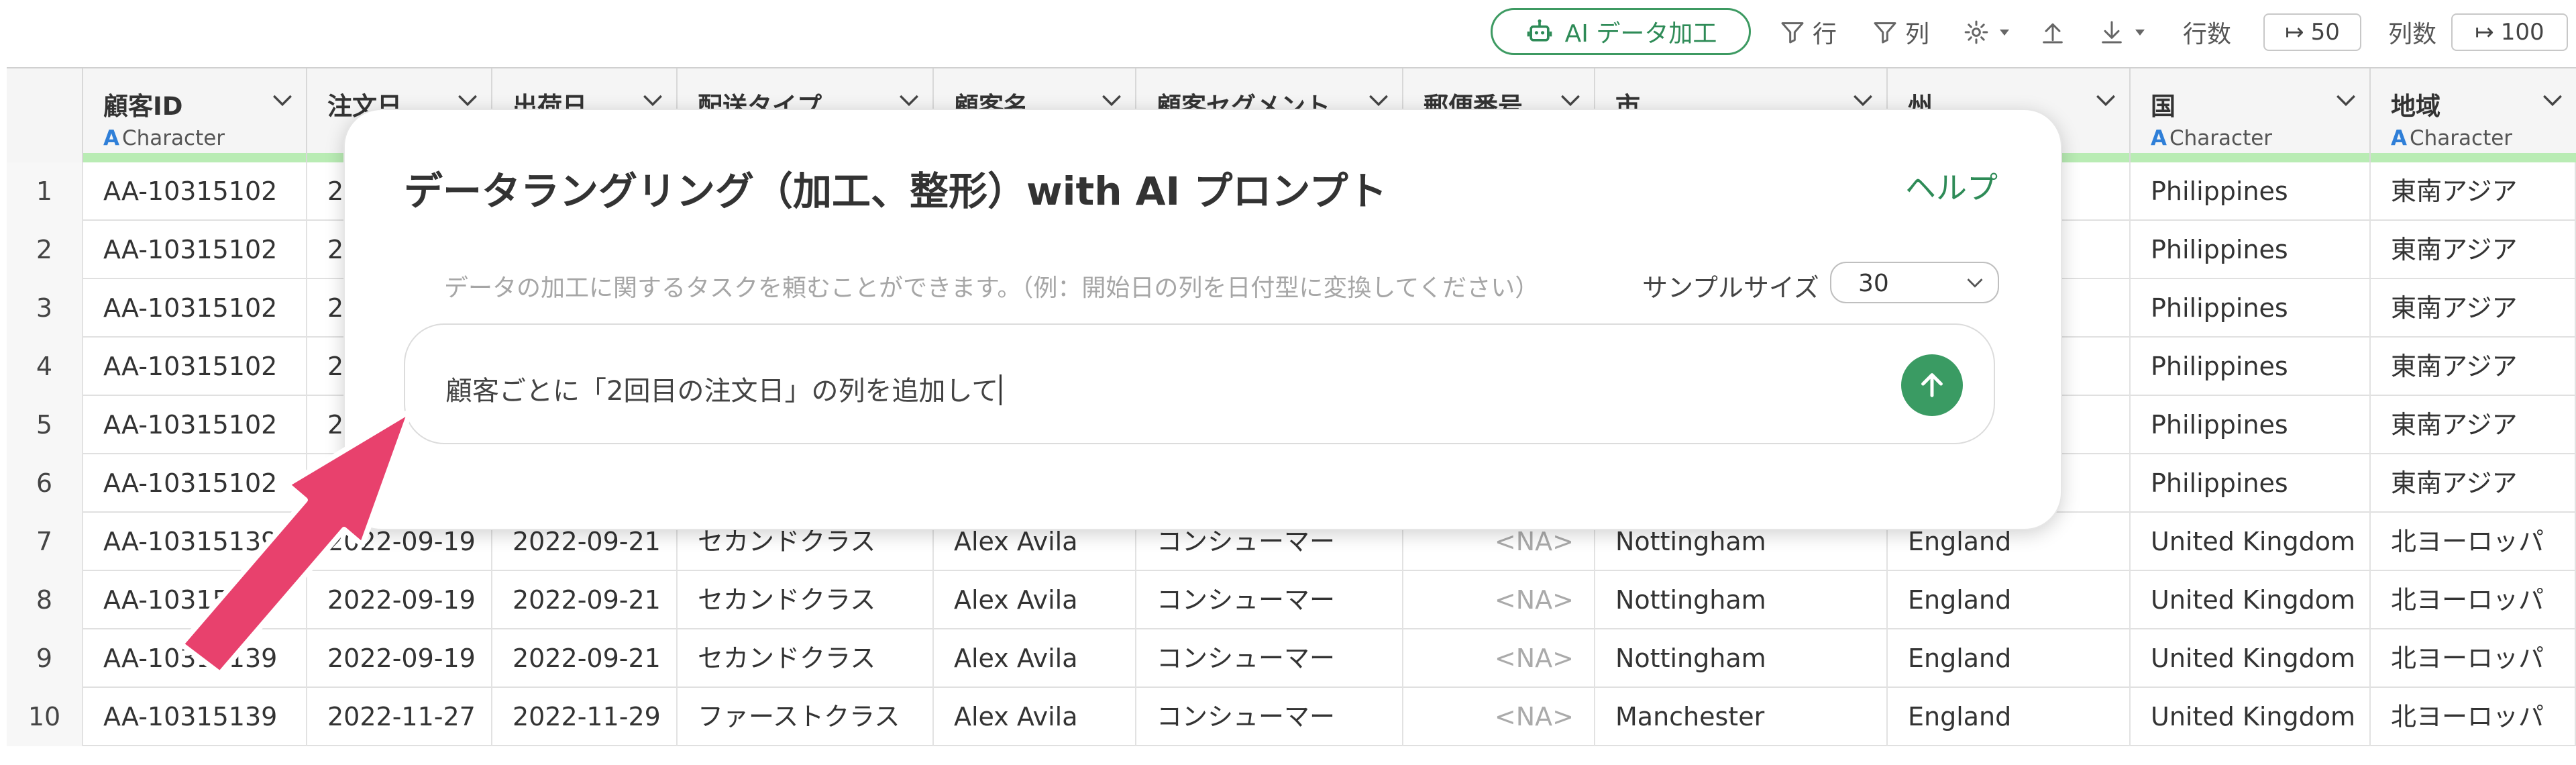 This screenshot has height=765, width=2576. I want to click on column-header: 顧客ID A Character, so click(195, 115).